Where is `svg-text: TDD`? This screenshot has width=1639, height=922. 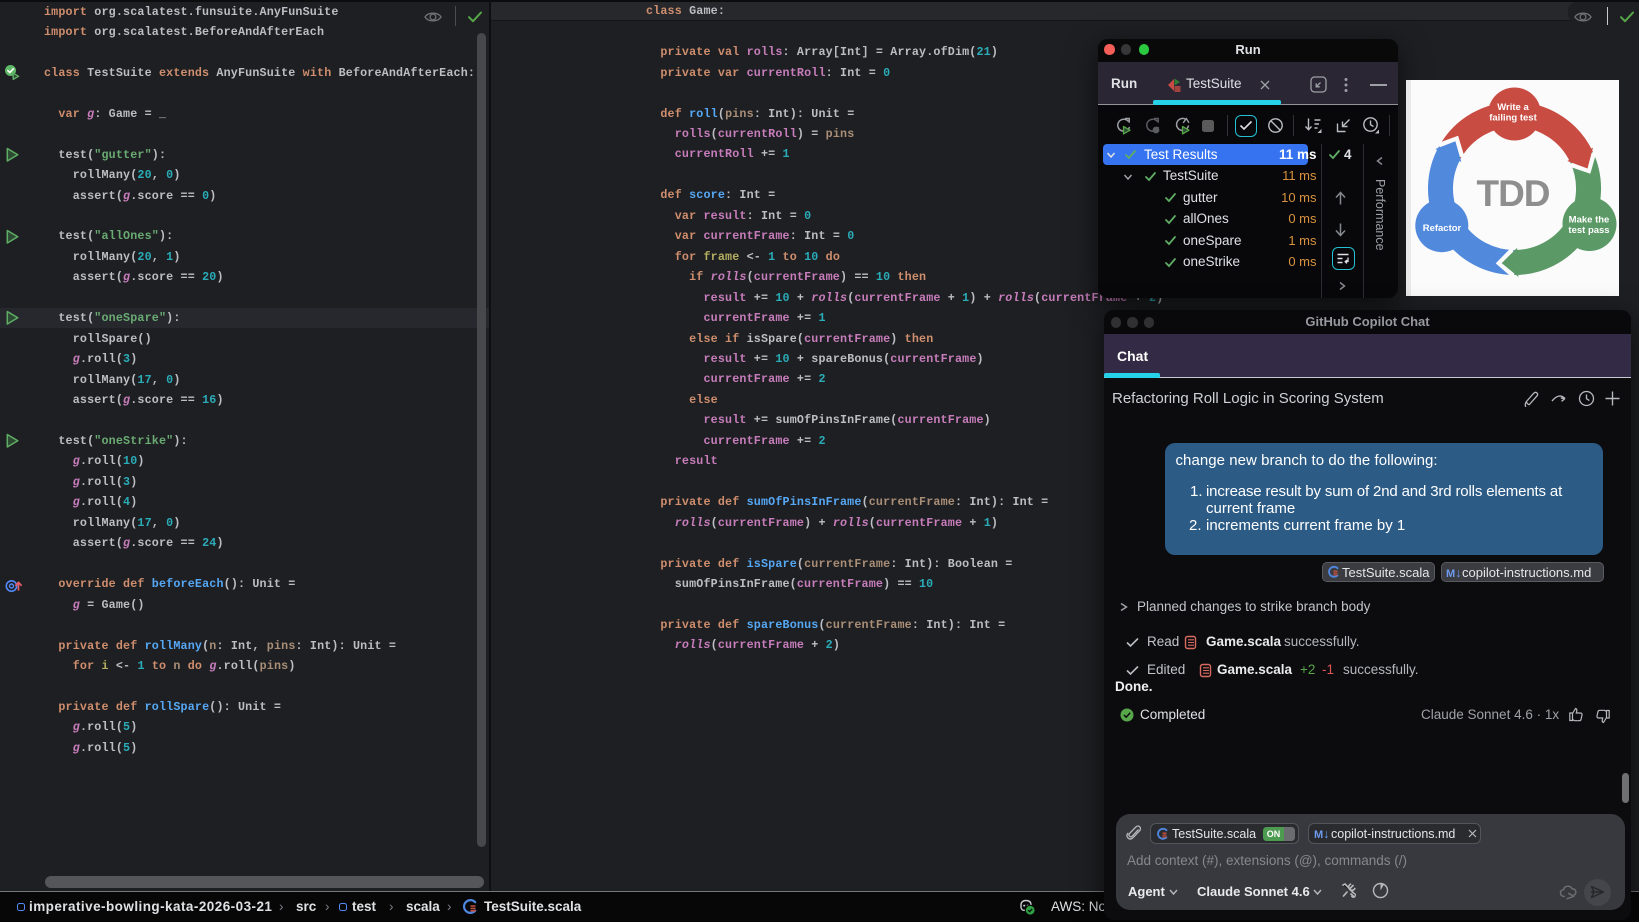
svg-text: TDD is located at coordinates (1512, 193).